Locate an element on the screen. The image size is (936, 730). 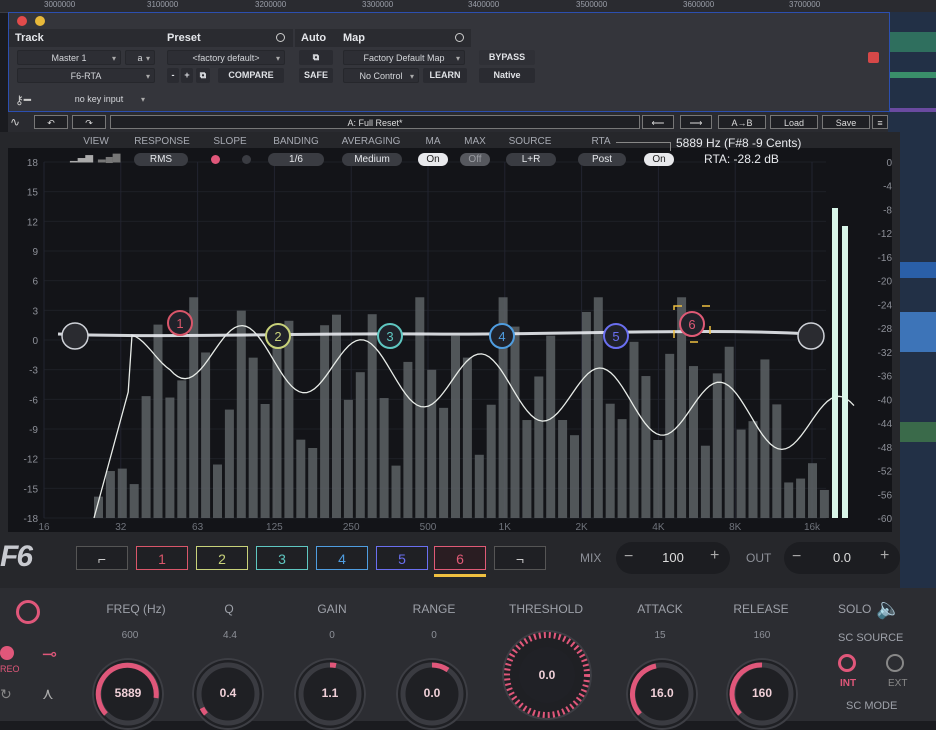
q-label: Q is located at coordinates (229, 609).